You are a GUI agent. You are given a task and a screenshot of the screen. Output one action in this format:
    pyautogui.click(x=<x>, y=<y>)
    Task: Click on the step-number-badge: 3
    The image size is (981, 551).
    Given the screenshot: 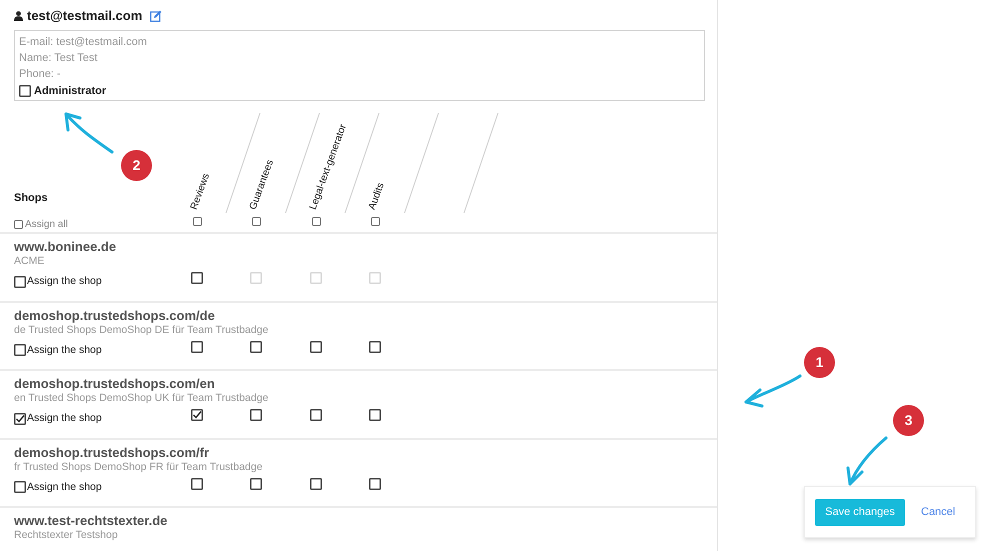 What is the action you would take?
    pyautogui.click(x=908, y=420)
    